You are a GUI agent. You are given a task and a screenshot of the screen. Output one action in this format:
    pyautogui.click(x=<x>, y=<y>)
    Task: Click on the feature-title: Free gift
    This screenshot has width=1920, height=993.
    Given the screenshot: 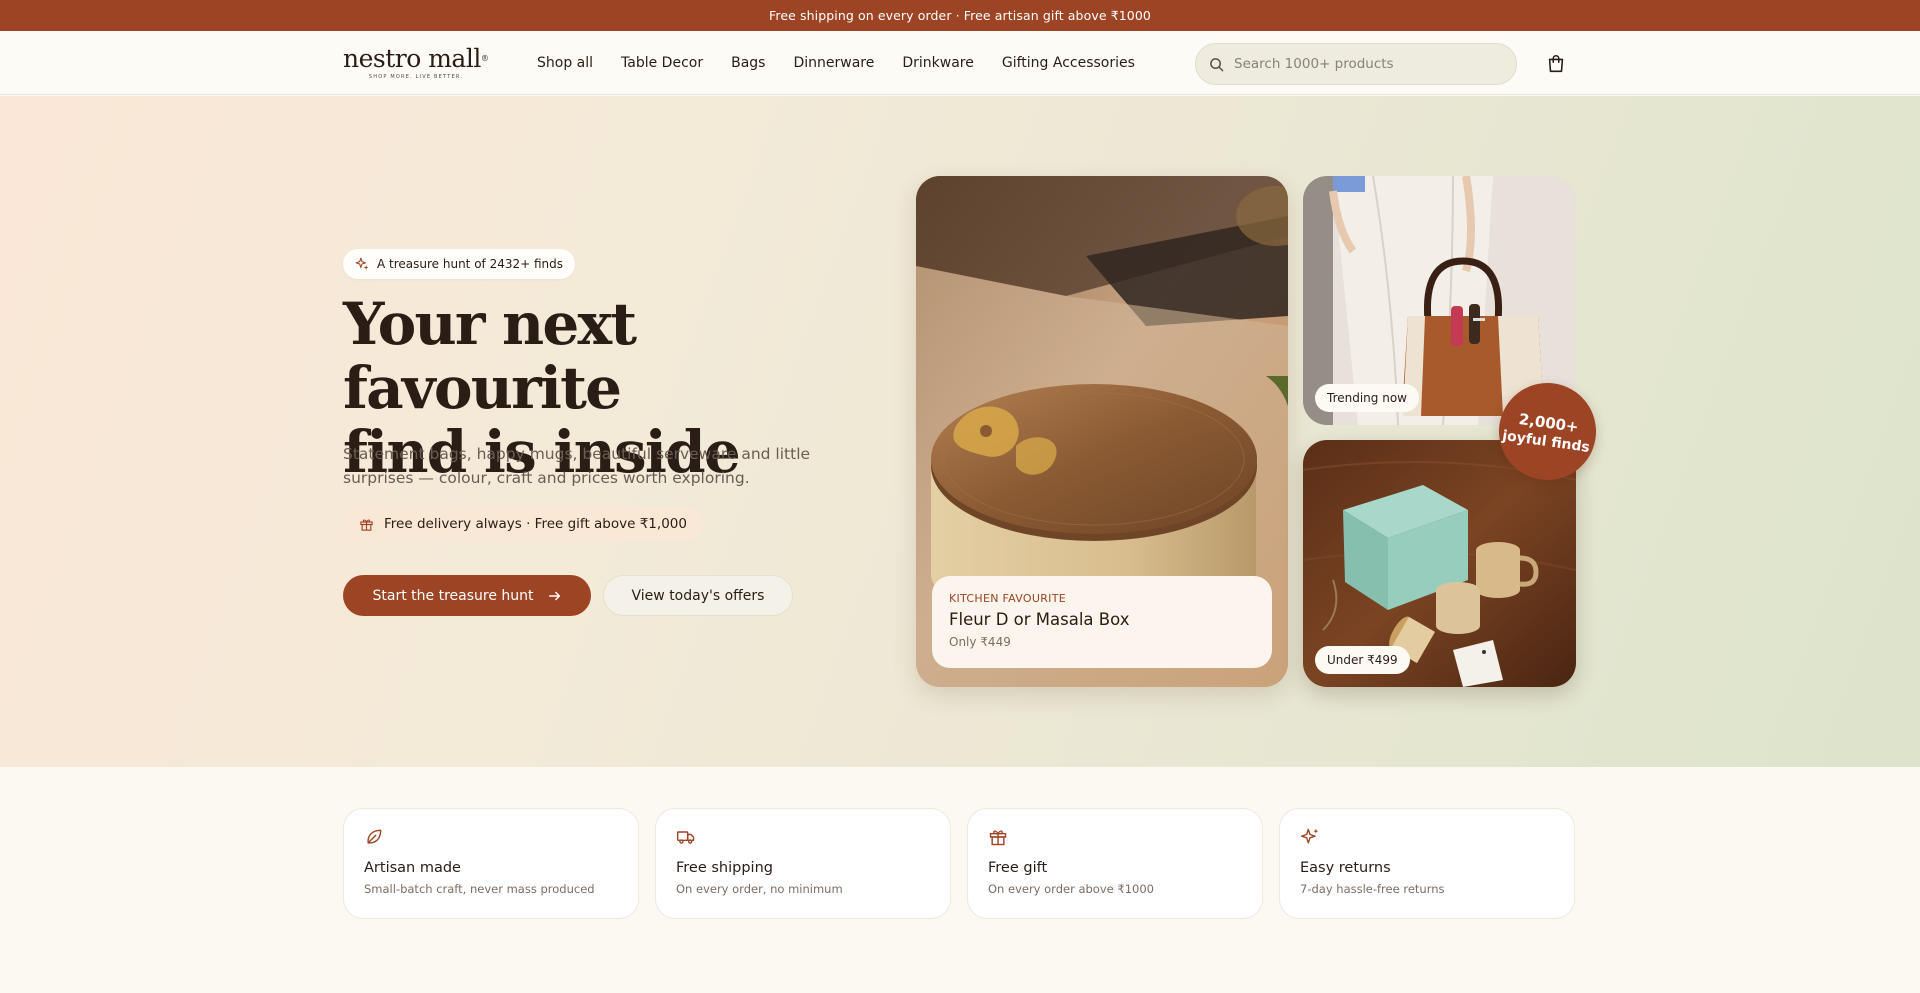 What is the action you would take?
    pyautogui.click(x=1018, y=868)
    